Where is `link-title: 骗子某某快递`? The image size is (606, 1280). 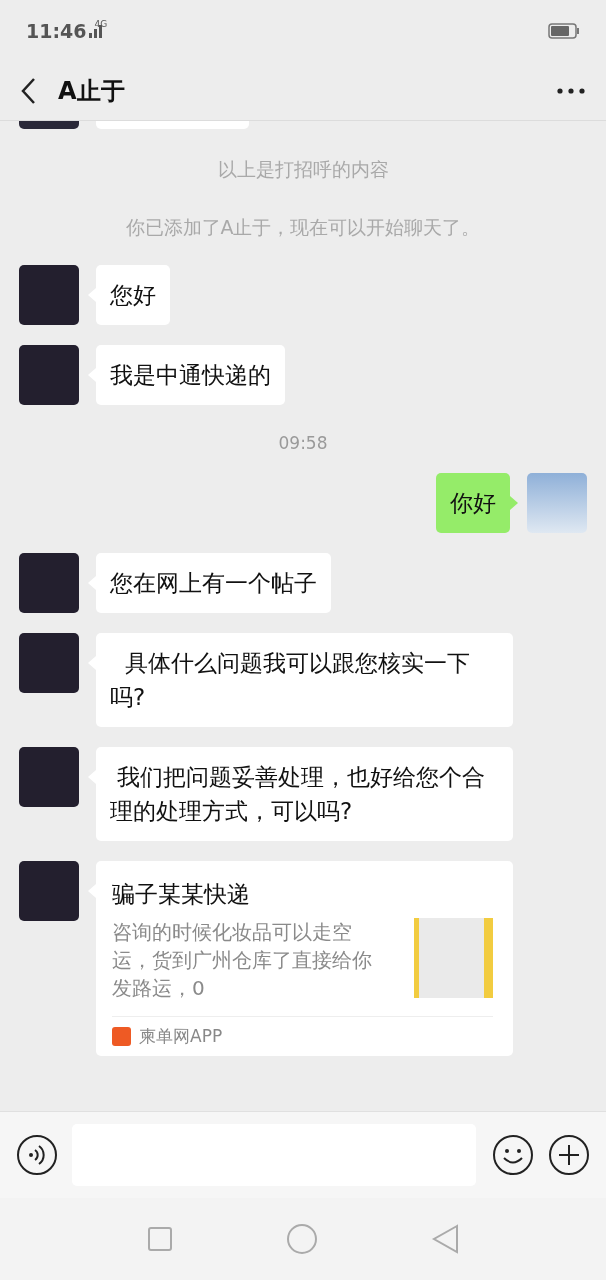
link-title: 骗子某某快递 is located at coordinates (181, 894).